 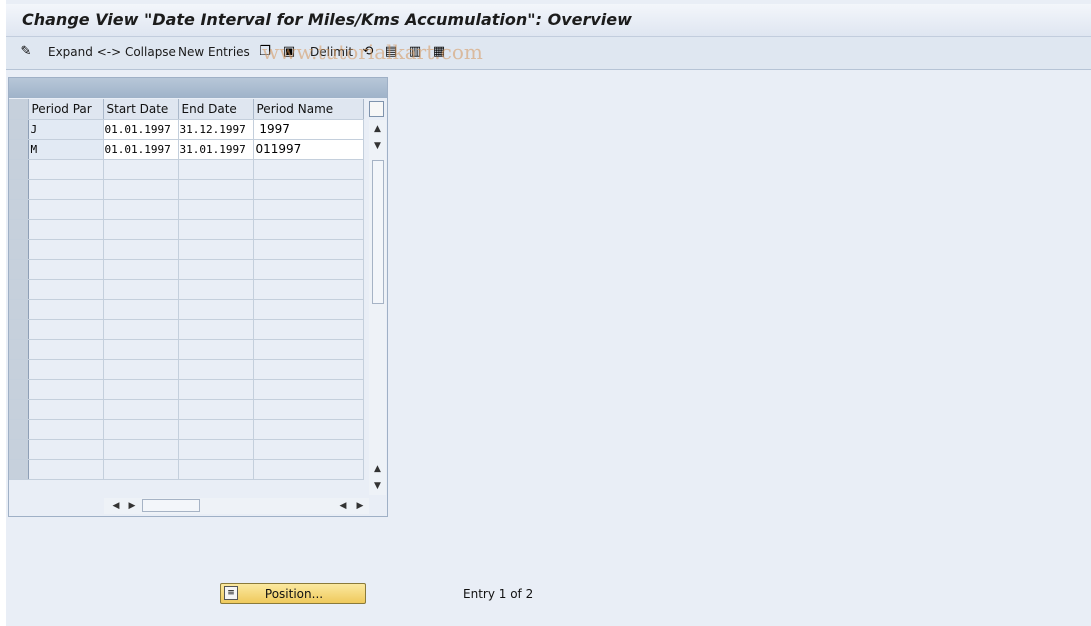 What do you see at coordinates (368, 52) in the screenshot?
I see `undo-icon: ⟲` at bounding box center [368, 52].